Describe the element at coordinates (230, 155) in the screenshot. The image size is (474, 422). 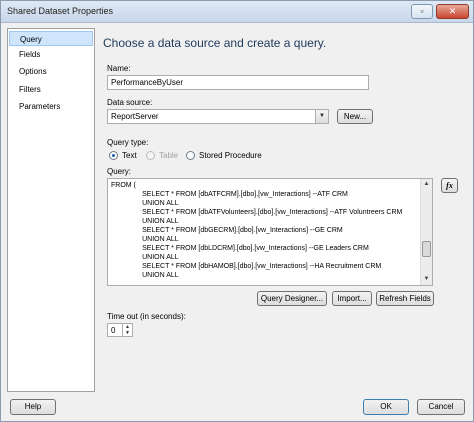
I see `query-type-stored-procedure-label: Stored Procedure` at that location.